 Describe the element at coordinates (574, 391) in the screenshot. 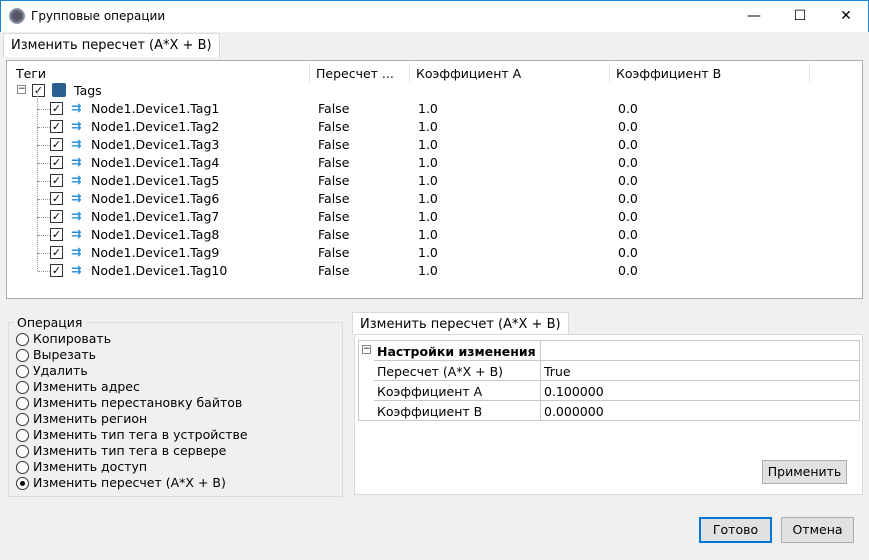

I see `property-value: 0.100000` at that location.